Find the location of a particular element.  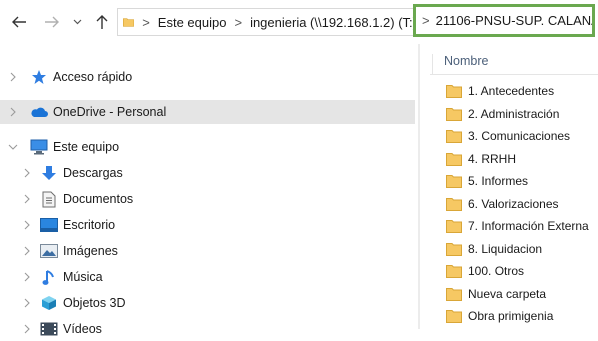

nav-item-musica: Música is located at coordinates (71, 277).